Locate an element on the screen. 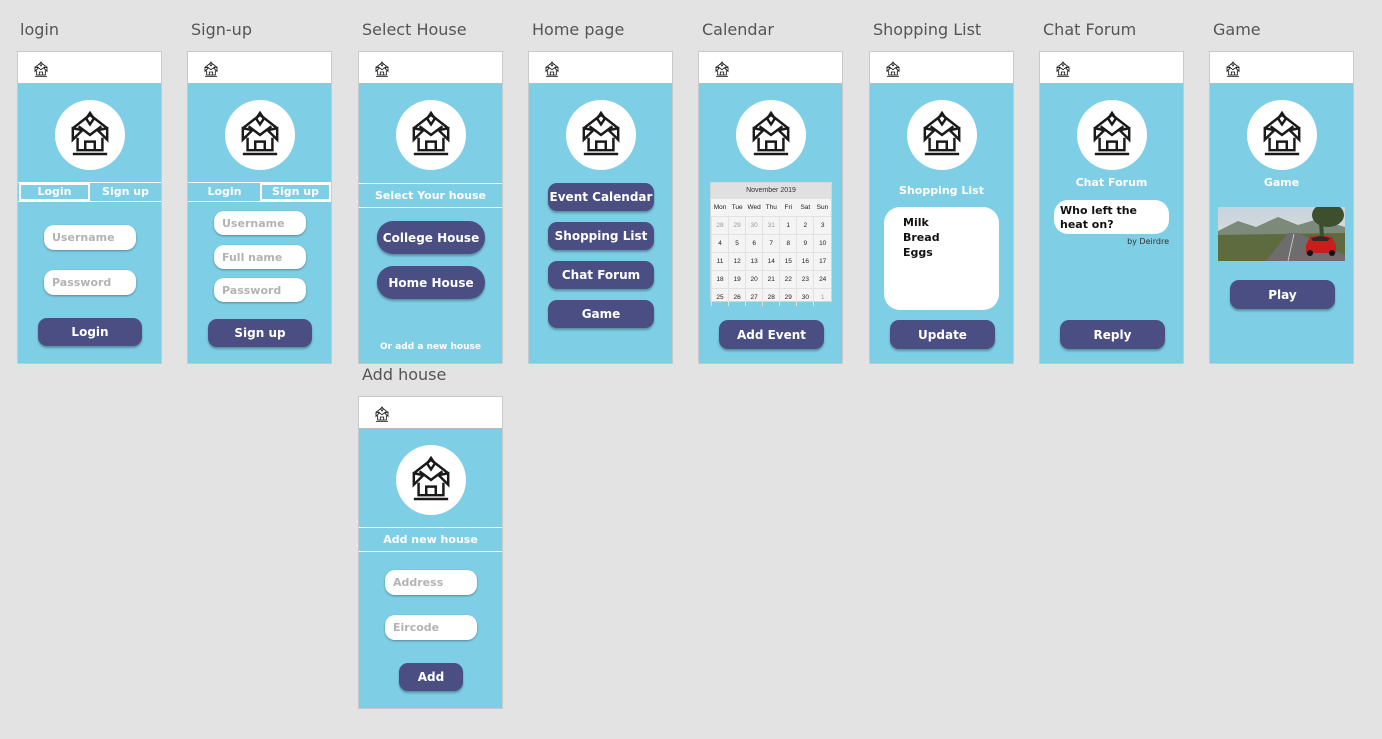  calendar-day: 21 is located at coordinates (771, 279).